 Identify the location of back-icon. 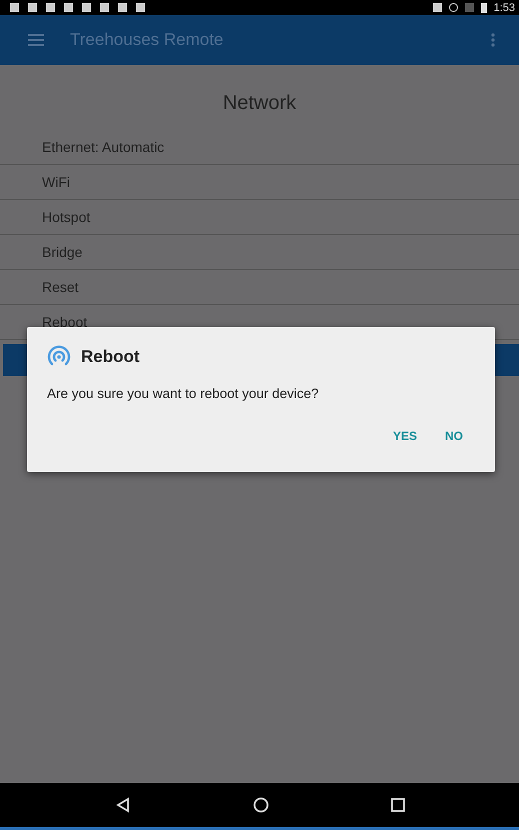
(122, 805).